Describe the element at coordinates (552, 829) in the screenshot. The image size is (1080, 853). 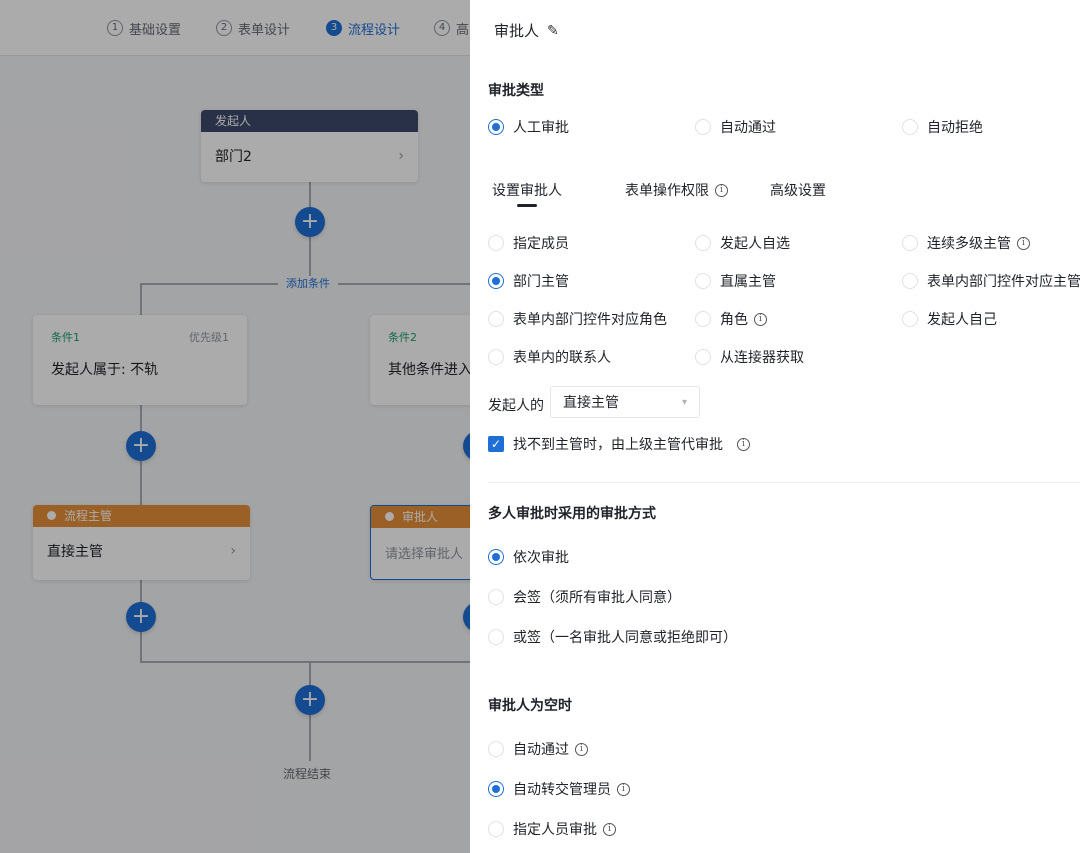
I see `radio-empty-specified-person: 指定人员审批 i` at that location.